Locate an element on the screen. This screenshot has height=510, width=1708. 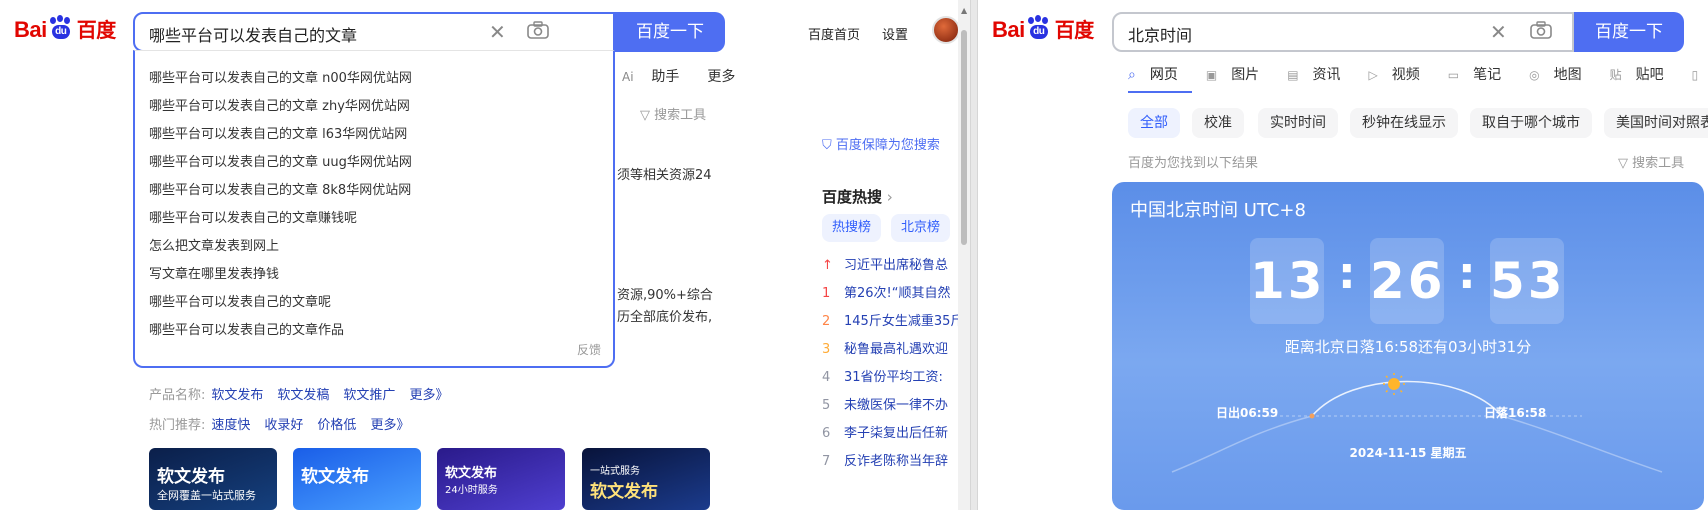
product-link: 软文推广 is located at coordinates (369, 395).